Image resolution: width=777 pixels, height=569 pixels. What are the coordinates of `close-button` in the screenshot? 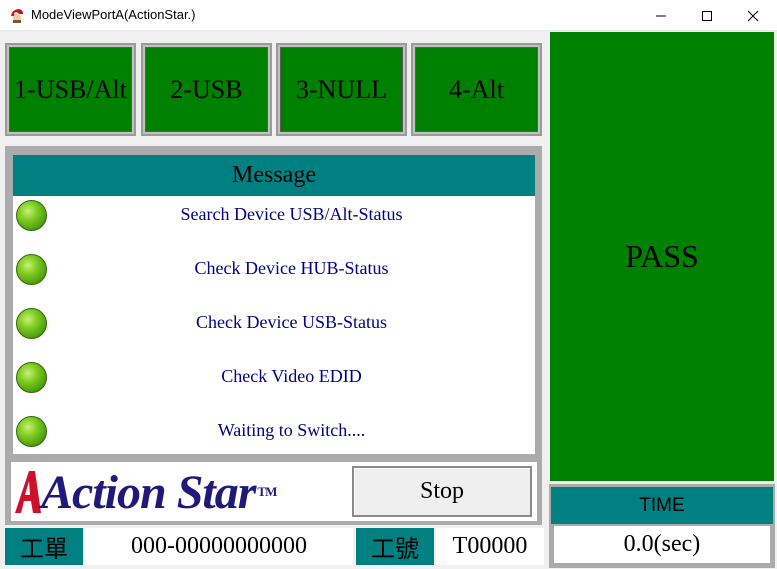 It's located at (753, 15).